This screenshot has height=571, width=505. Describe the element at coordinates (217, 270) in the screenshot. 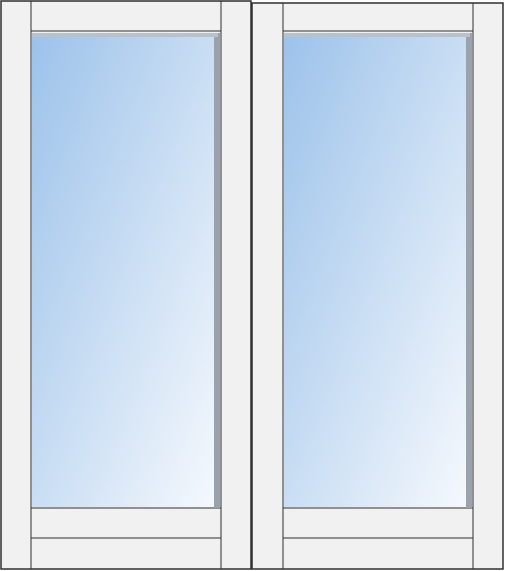

I see `left-glass-shadow-right` at that location.